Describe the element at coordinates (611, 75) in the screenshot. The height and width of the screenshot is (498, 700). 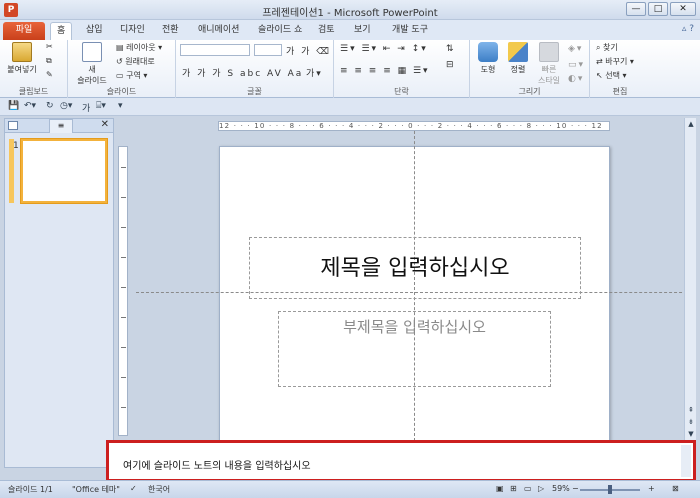
I see `select-button: ↖ 선택 ▾` at that location.